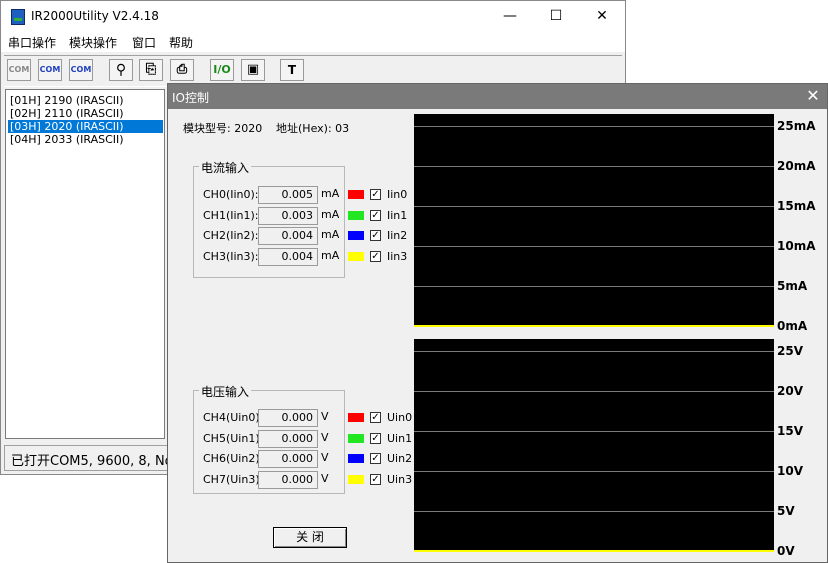  What do you see at coordinates (397, 235) in the screenshot?
I see `current-trace-label: Iin2` at bounding box center [397, 235].